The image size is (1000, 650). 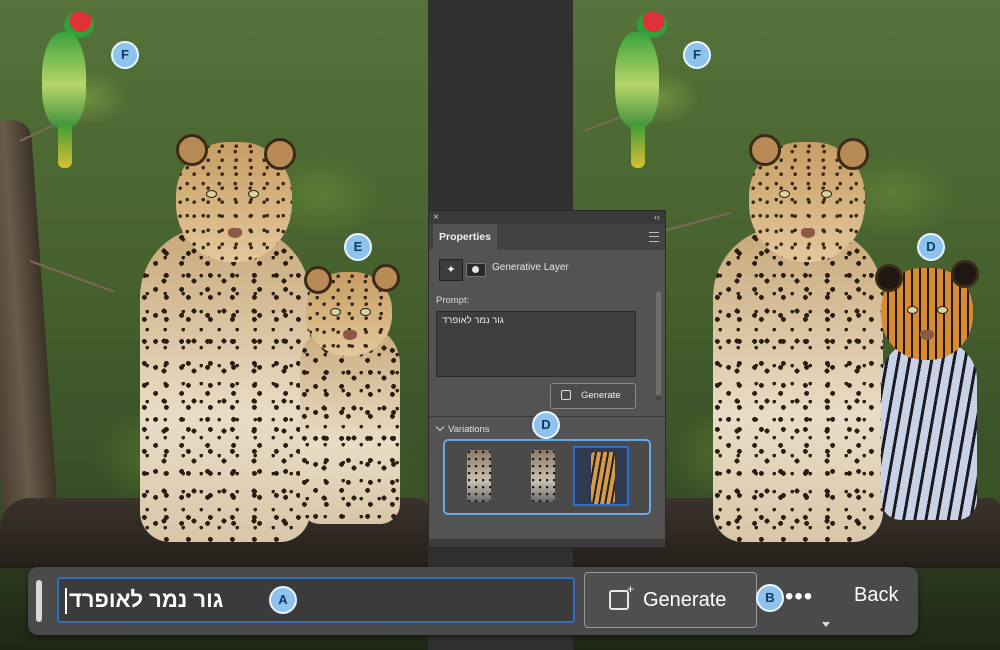 What do you see at coordinates (469, 429) in the screenshot?
I see `variations-label: Variations` at bounding box center [469, 429].